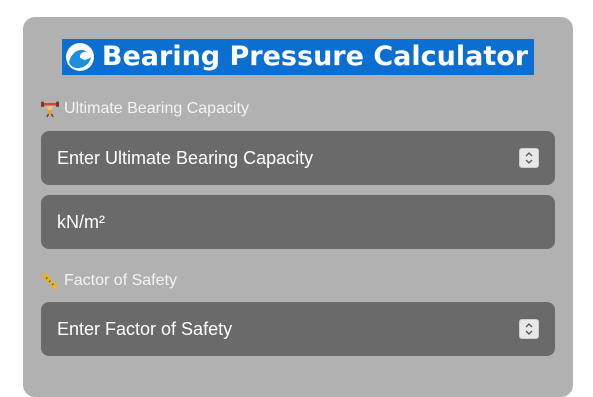 Image resolution: width=593 pixels, height=397 pixels. I want to click on unit-value: kN/m², so click(81, 221).